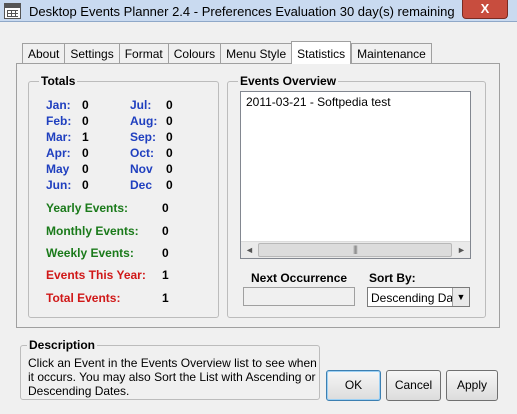 The height and width of the screenshot is (414, 517). What do you see at coordinates (85, 121) in the screenshot?
I see `month-value-feb: 0` at bounding box center [85, 121].